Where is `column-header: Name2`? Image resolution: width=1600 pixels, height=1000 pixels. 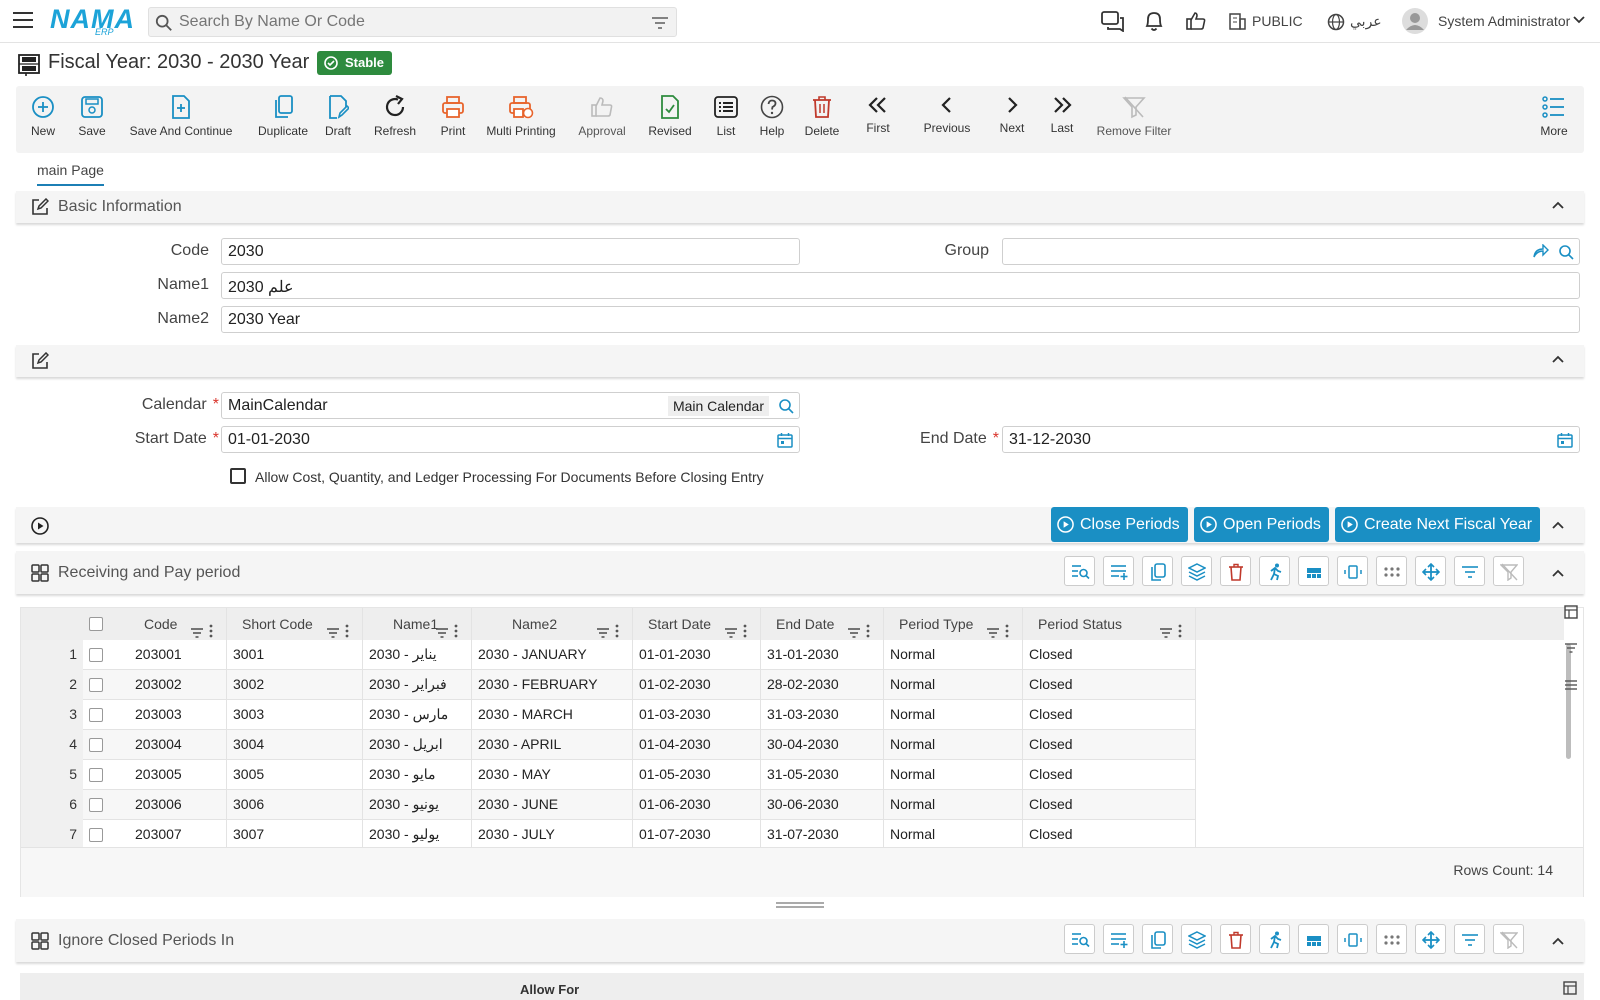 column-header: Name2 is located at coordinates (552, 624).